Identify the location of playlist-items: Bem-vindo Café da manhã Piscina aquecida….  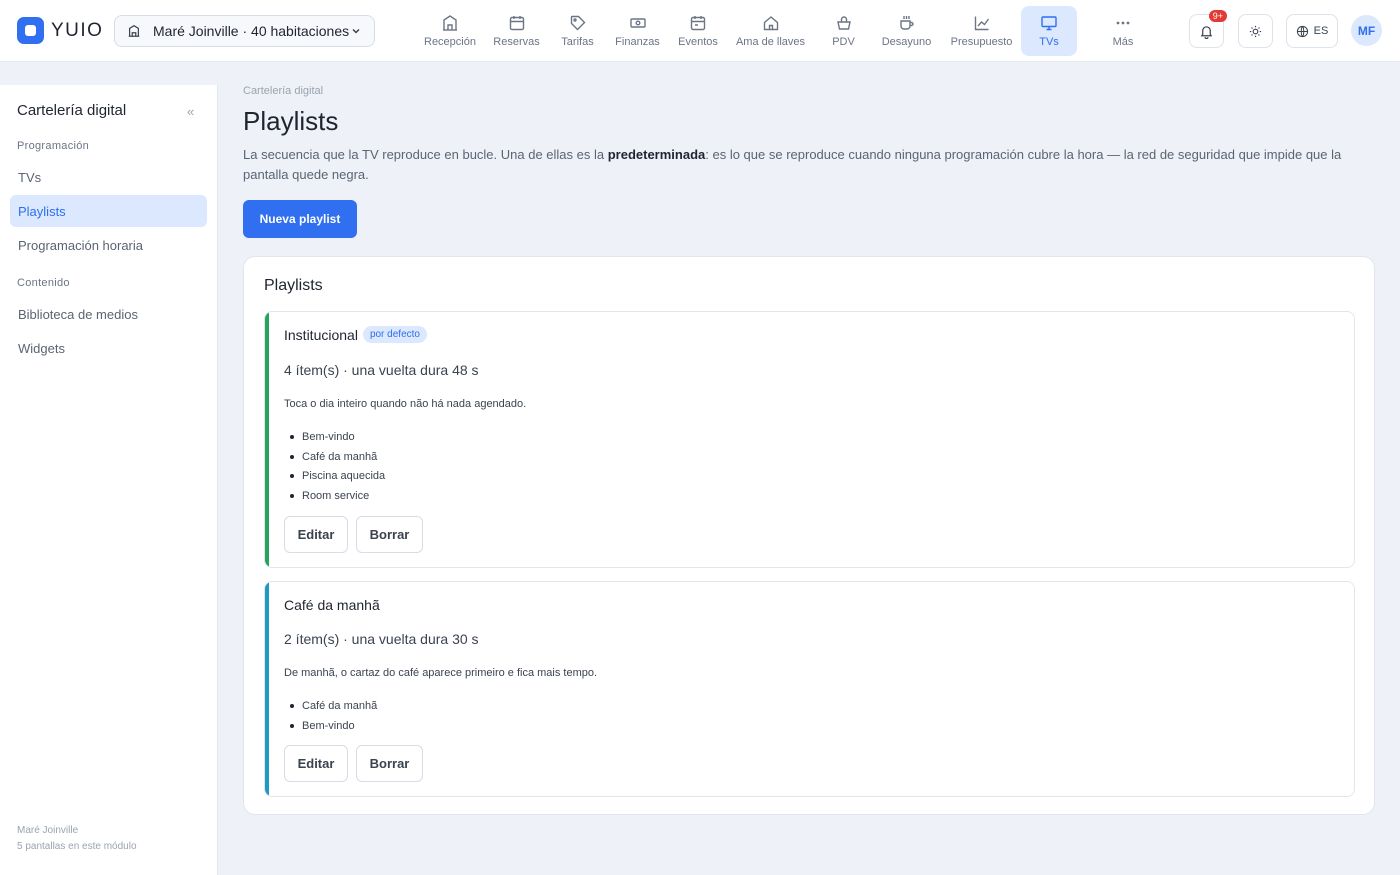
(334, 466).